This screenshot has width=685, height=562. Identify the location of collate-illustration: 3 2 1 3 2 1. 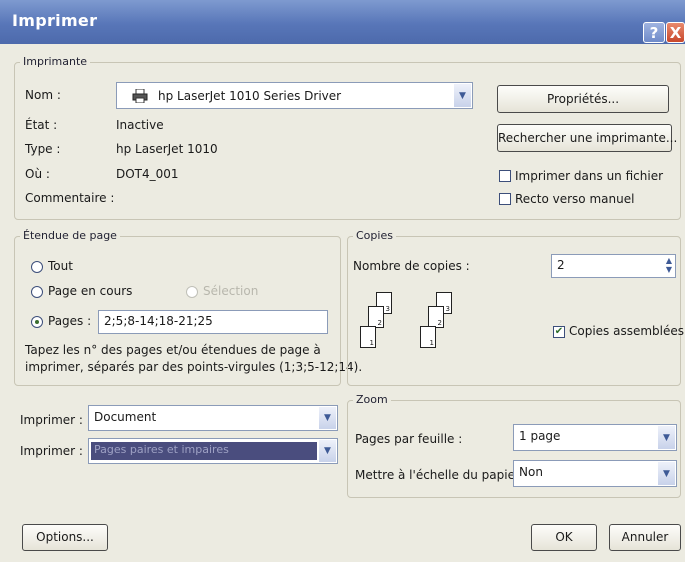
(416, 326).